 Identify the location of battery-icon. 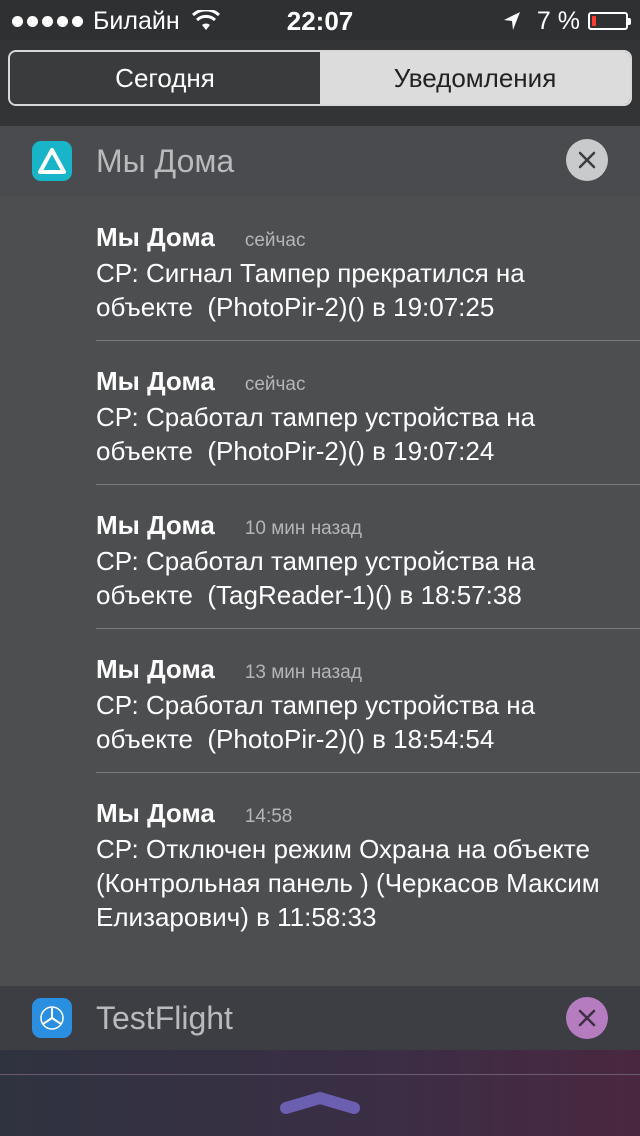
(609, 21).